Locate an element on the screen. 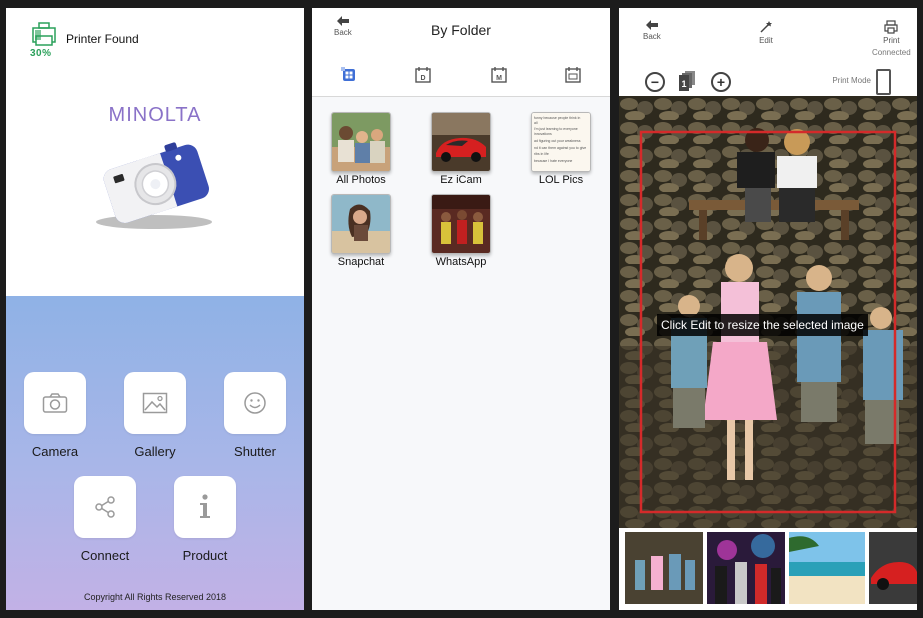  camera-illustration is located at coordinates (161, 183).